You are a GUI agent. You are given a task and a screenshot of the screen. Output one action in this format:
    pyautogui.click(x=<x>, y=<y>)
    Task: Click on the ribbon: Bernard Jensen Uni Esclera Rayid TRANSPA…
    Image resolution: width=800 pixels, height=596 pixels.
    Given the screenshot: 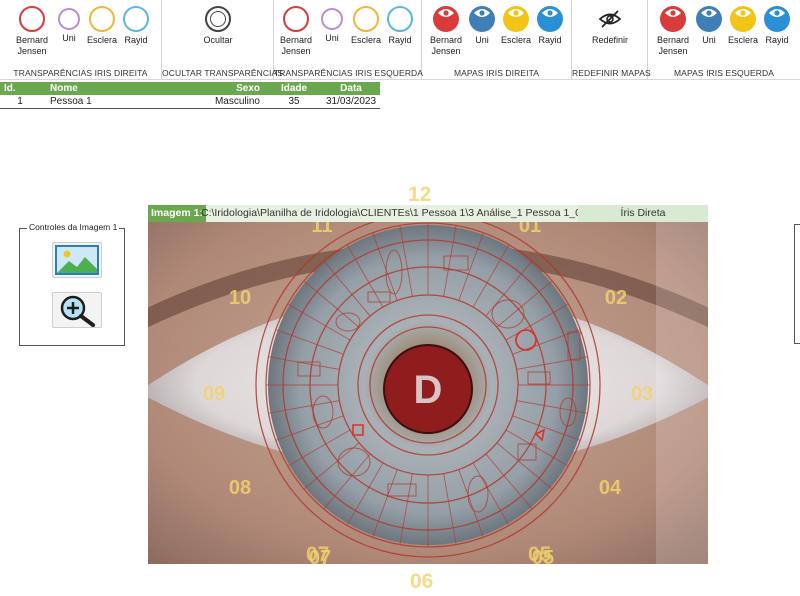 What is the action you would take?
    pyautogui.click(x=400, y=40)
    